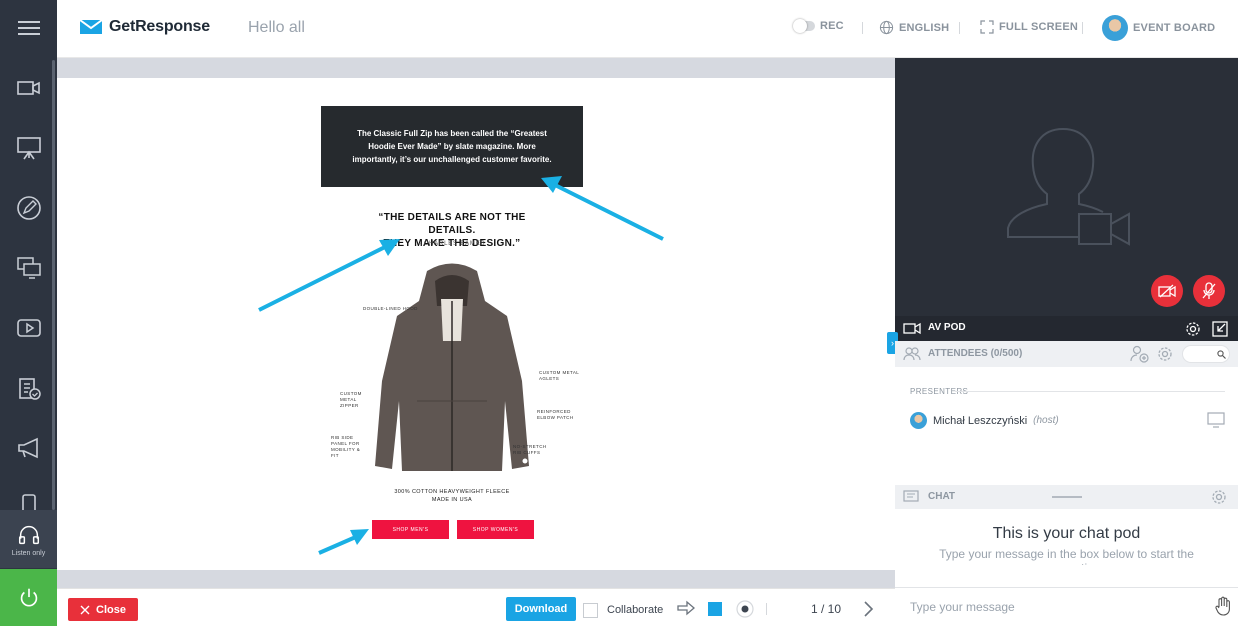 This screenshot has height=626, width=1238. What do you see at coordinates (410, 529) in the screenshot?
I see `shop-mens-button: SHOP MEN'S` at bounding box center [410, 529].